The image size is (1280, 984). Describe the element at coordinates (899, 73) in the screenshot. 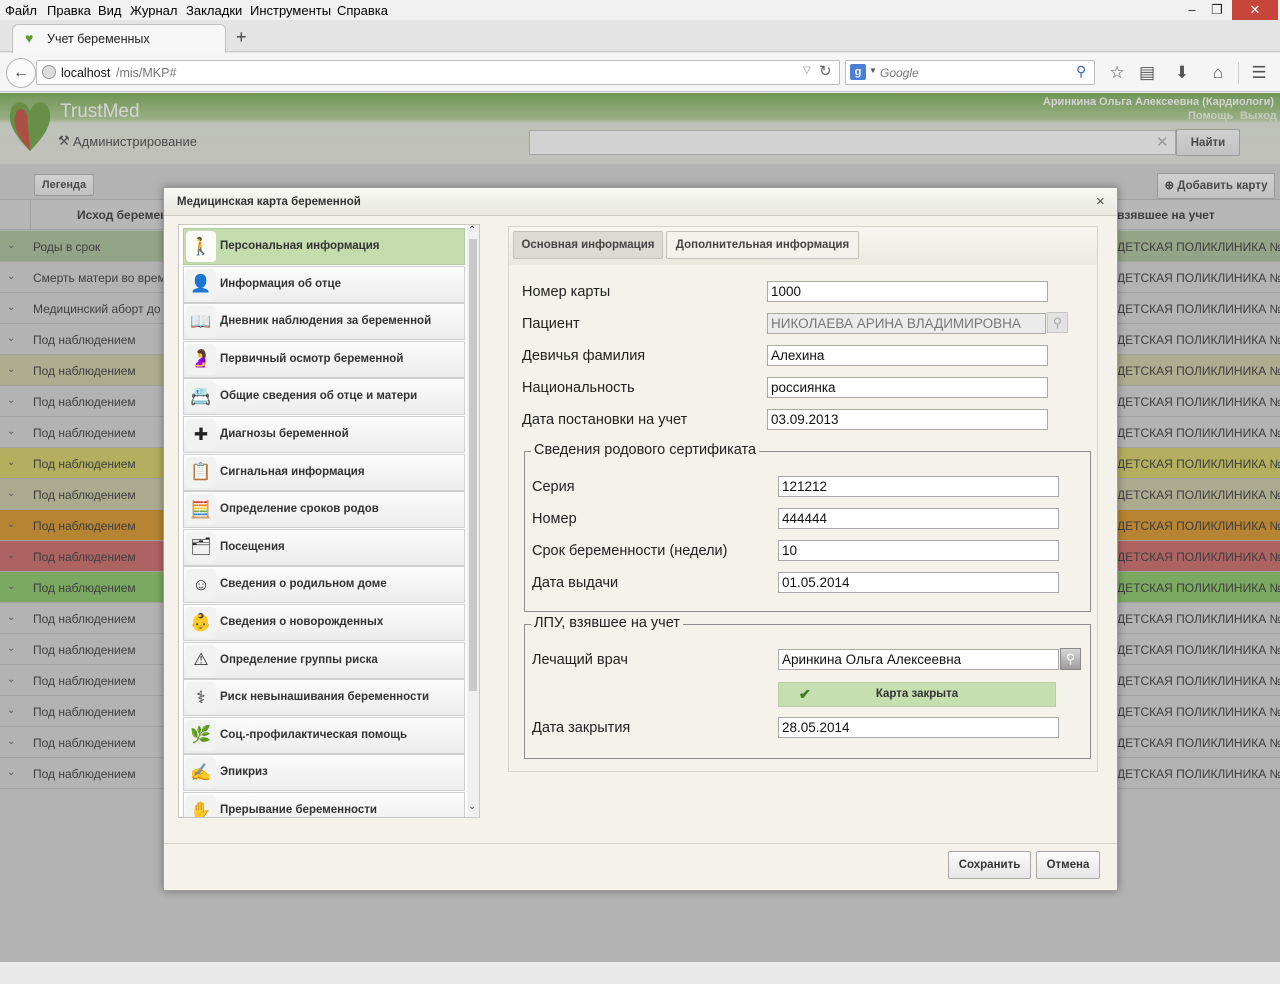

I see `search-placeholder: Google` at that location.